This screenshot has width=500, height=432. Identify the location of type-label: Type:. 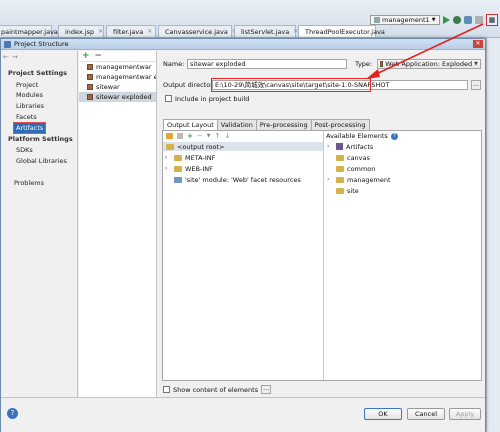
(364, 64).